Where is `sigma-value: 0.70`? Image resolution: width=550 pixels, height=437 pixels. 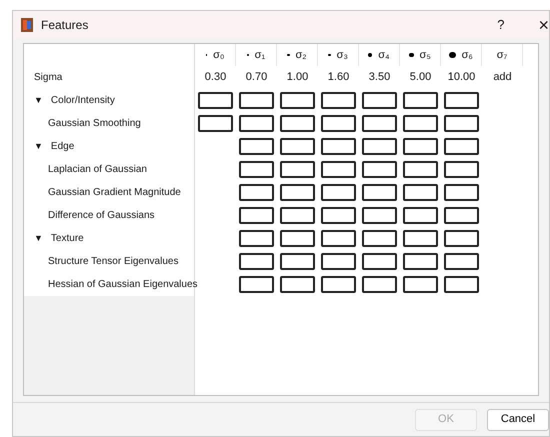 sigma-value: 0.70 is located at coordinates (257, 78).